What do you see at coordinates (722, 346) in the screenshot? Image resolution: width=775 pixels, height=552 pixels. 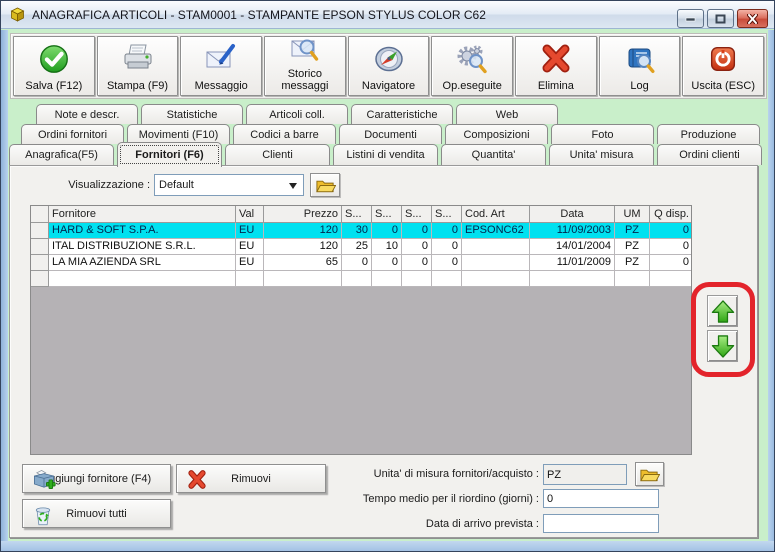 I see `move-down-button` at bounding box center [722, 346].